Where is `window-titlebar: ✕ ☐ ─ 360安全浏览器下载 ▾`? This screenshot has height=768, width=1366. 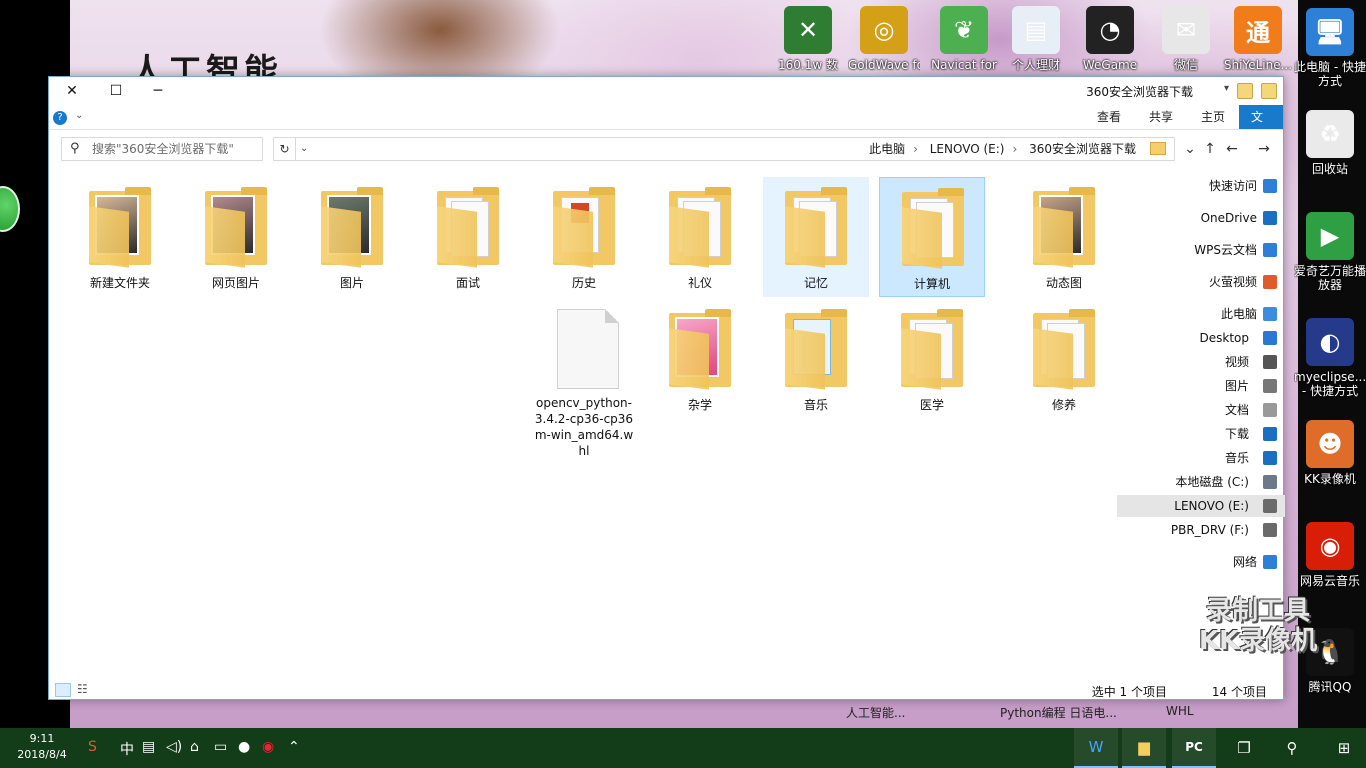 window-titlebar: ✕ ☐ ─ 360安全浏览器下载 ▾ is located at coordinates (666, 91).